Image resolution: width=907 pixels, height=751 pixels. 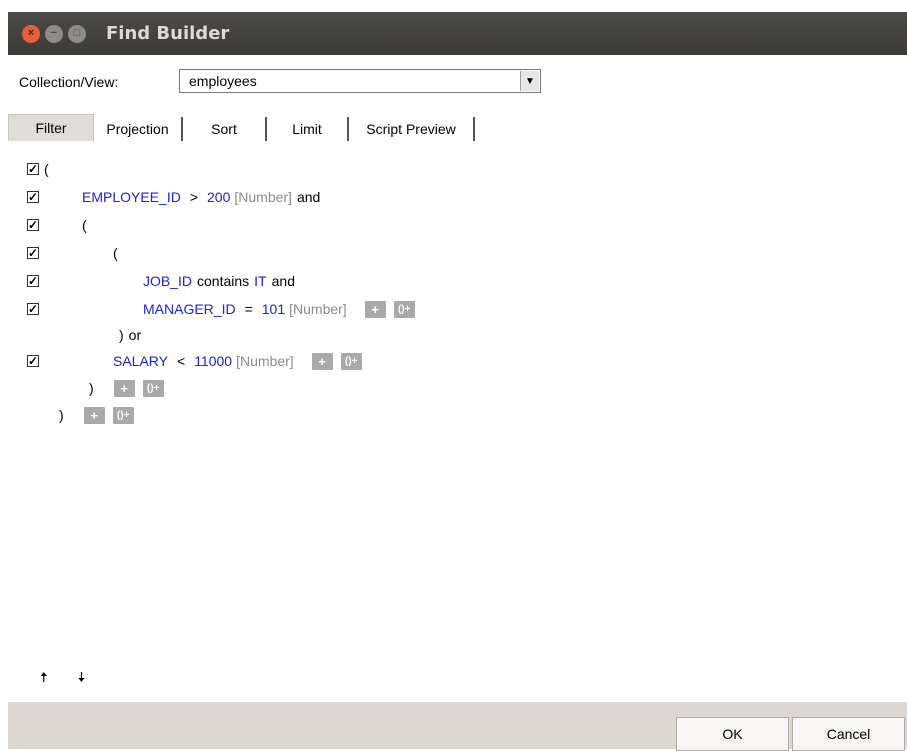 What do you see at coordinates (273, 309) in the screenshot?
I see `condition-value: 101` at bounding box center [273, 309].